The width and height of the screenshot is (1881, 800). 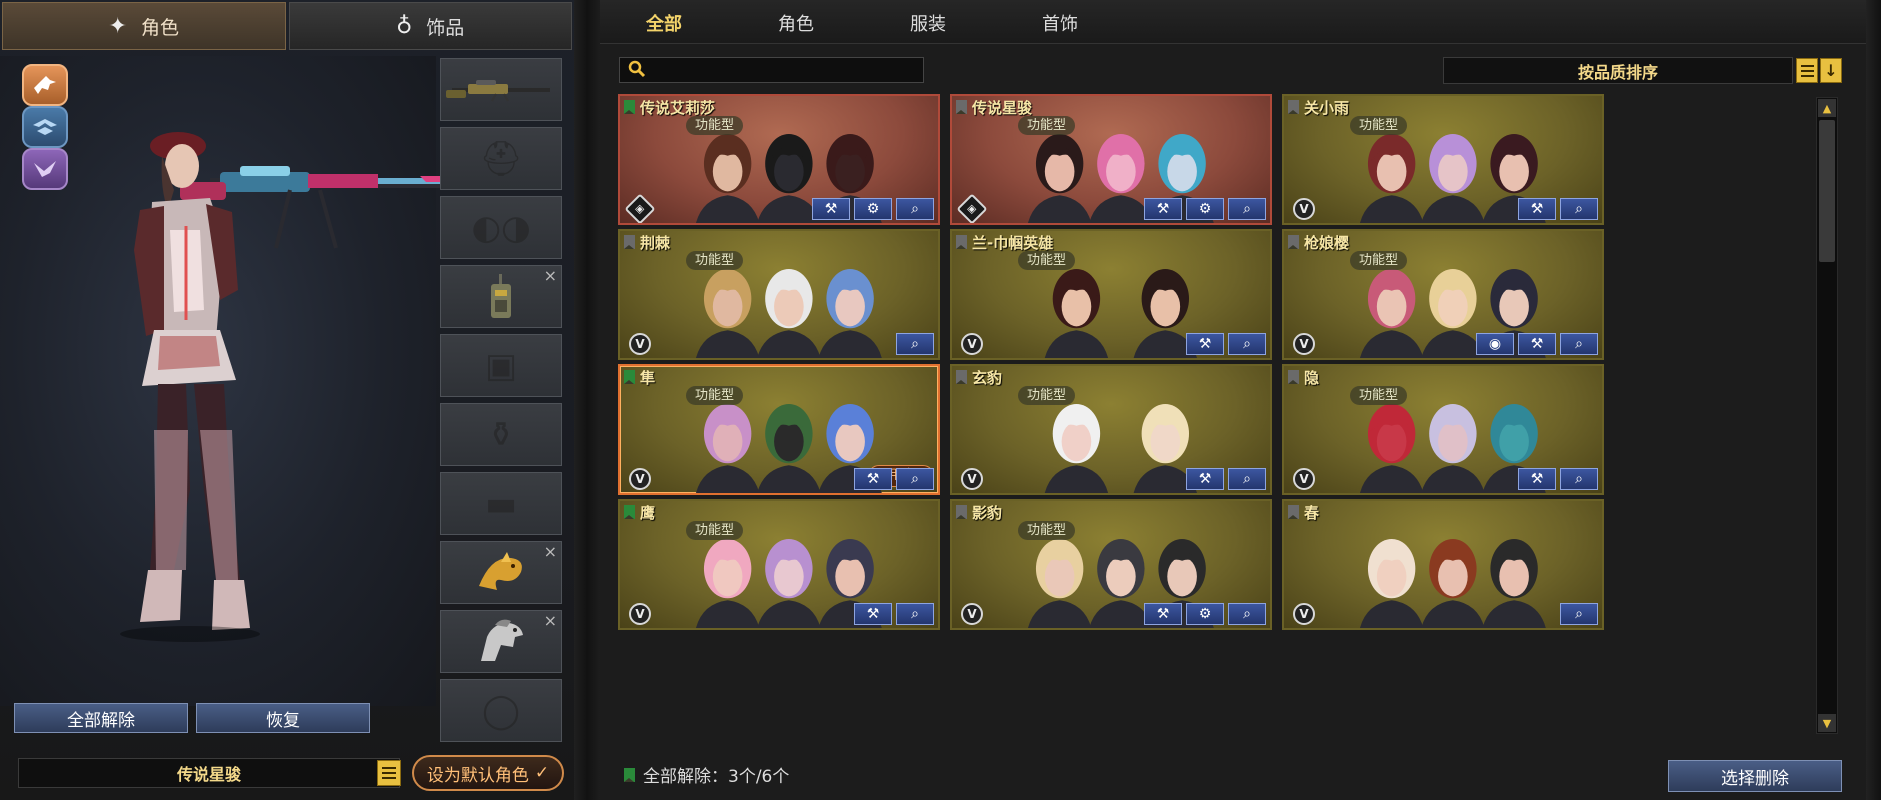 I want to click on character-card: 传说艾莉莎 功能型 ◈ ⚒ ⚙ ⌕, so click(x=779, y=159).